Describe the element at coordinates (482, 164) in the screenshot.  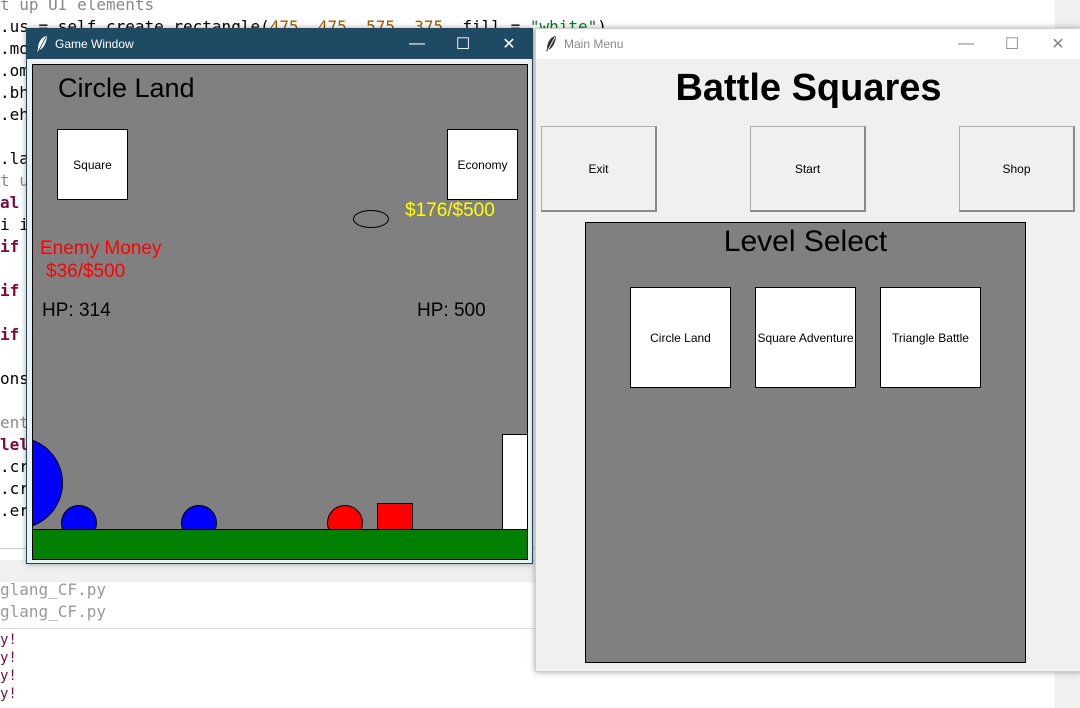
I see `economy-button: Economy` at that location.